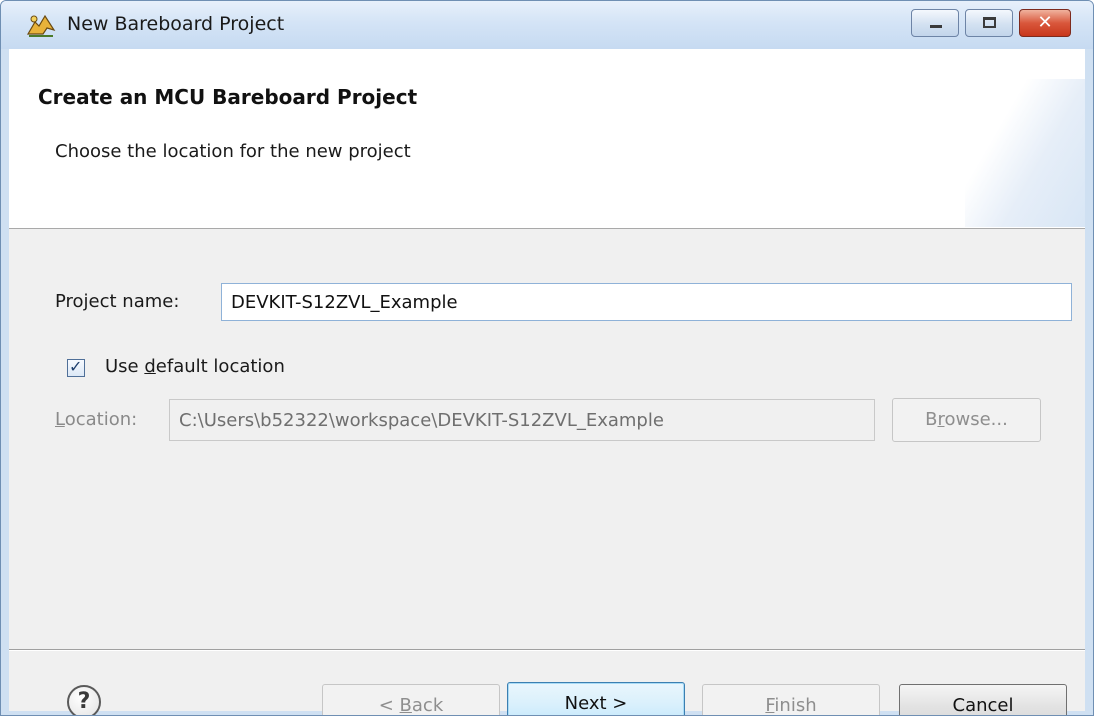  Describe the element at coordinates (547, 650) in the screenshot. I see `footer-separator` at that location.